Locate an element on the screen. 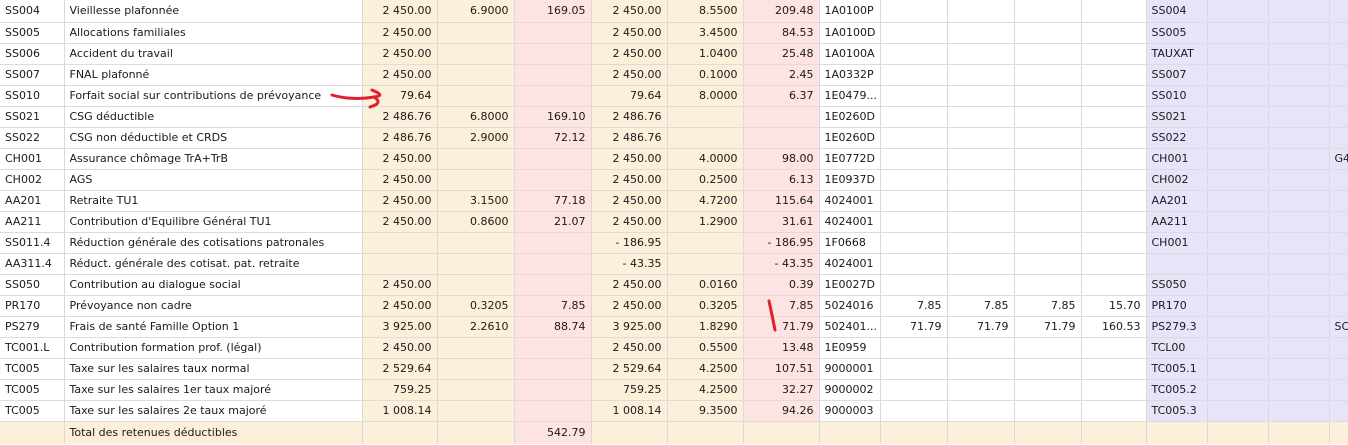  cell-r1: SS010 is located at coordinates (1177, 96).